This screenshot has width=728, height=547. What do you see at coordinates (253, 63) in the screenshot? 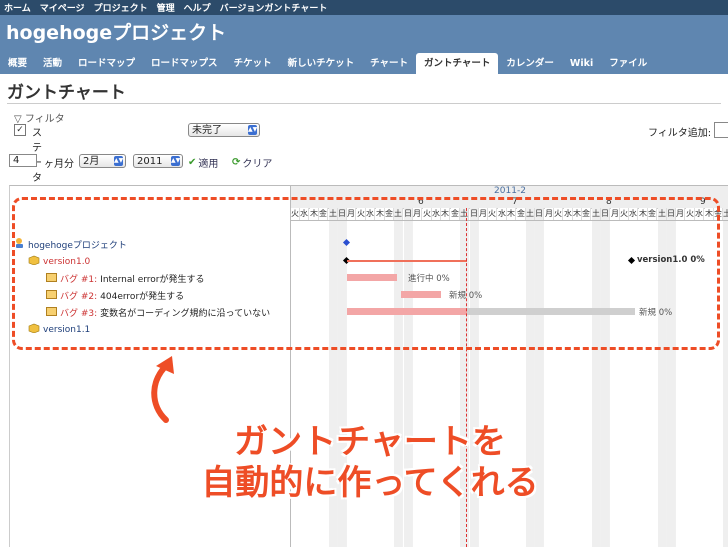
I see `tab-issues: チケット` at bounding box center [253, 63].